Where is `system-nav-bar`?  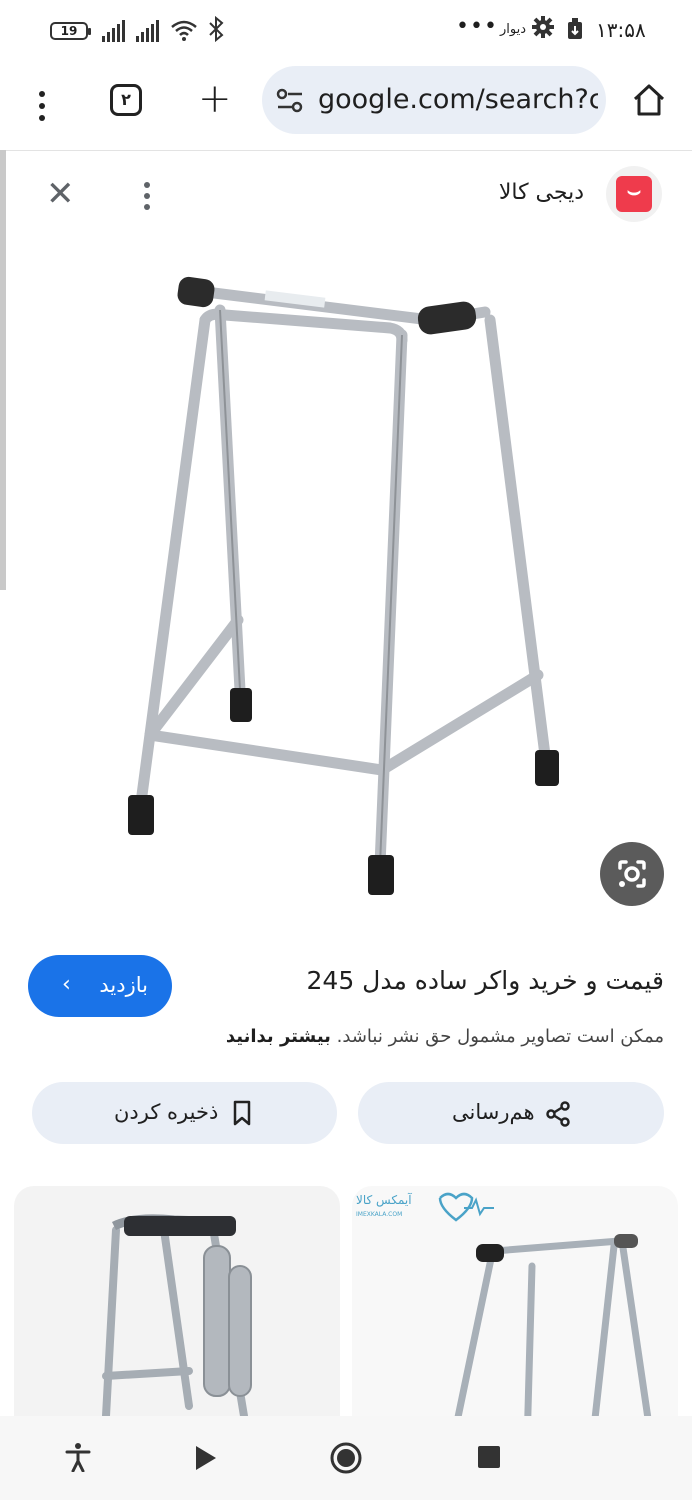
system-nav-bar is located at coordinates (346, 1458).